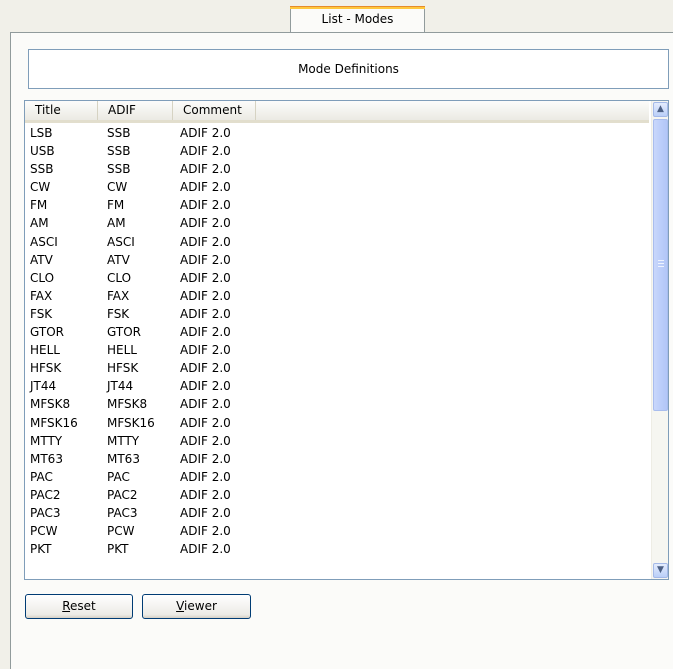 The image size is (673, 669). I want to click on table-row: PCW PCW ADIF 2.0, so click(337, 531).